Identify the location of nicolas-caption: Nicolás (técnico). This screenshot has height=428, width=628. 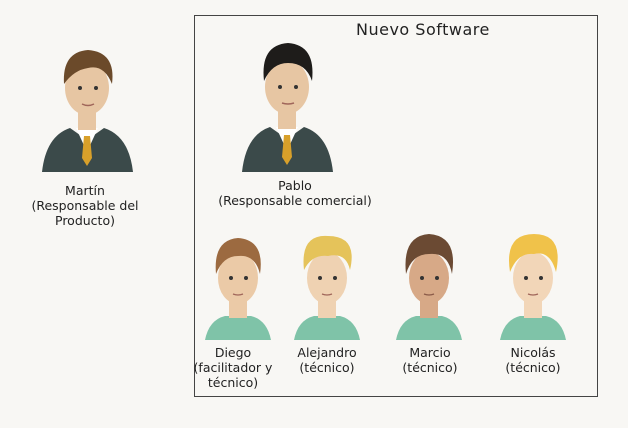
(533, 360).